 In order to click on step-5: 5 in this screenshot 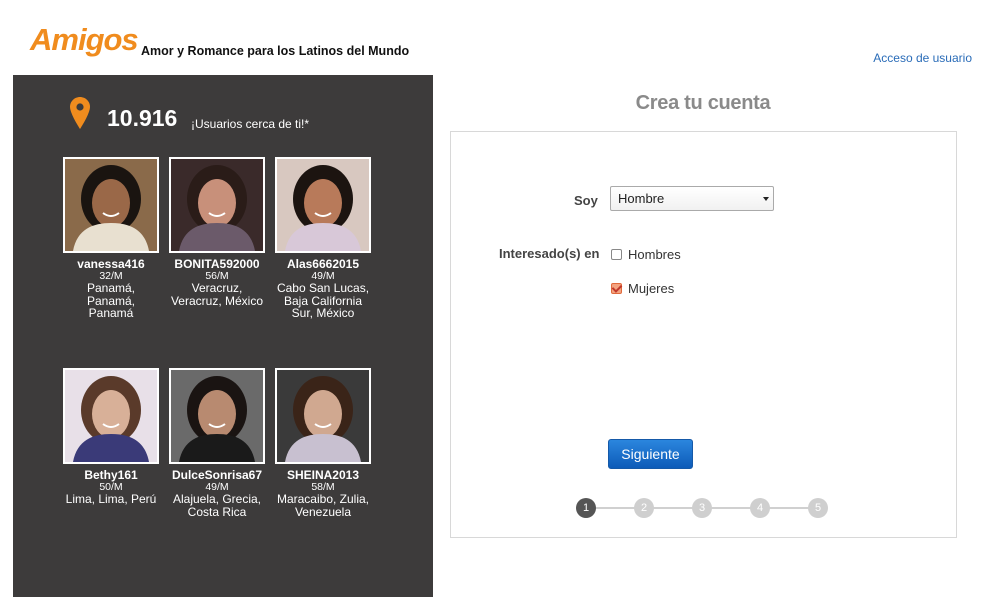, I will do `click(818, 508)`.